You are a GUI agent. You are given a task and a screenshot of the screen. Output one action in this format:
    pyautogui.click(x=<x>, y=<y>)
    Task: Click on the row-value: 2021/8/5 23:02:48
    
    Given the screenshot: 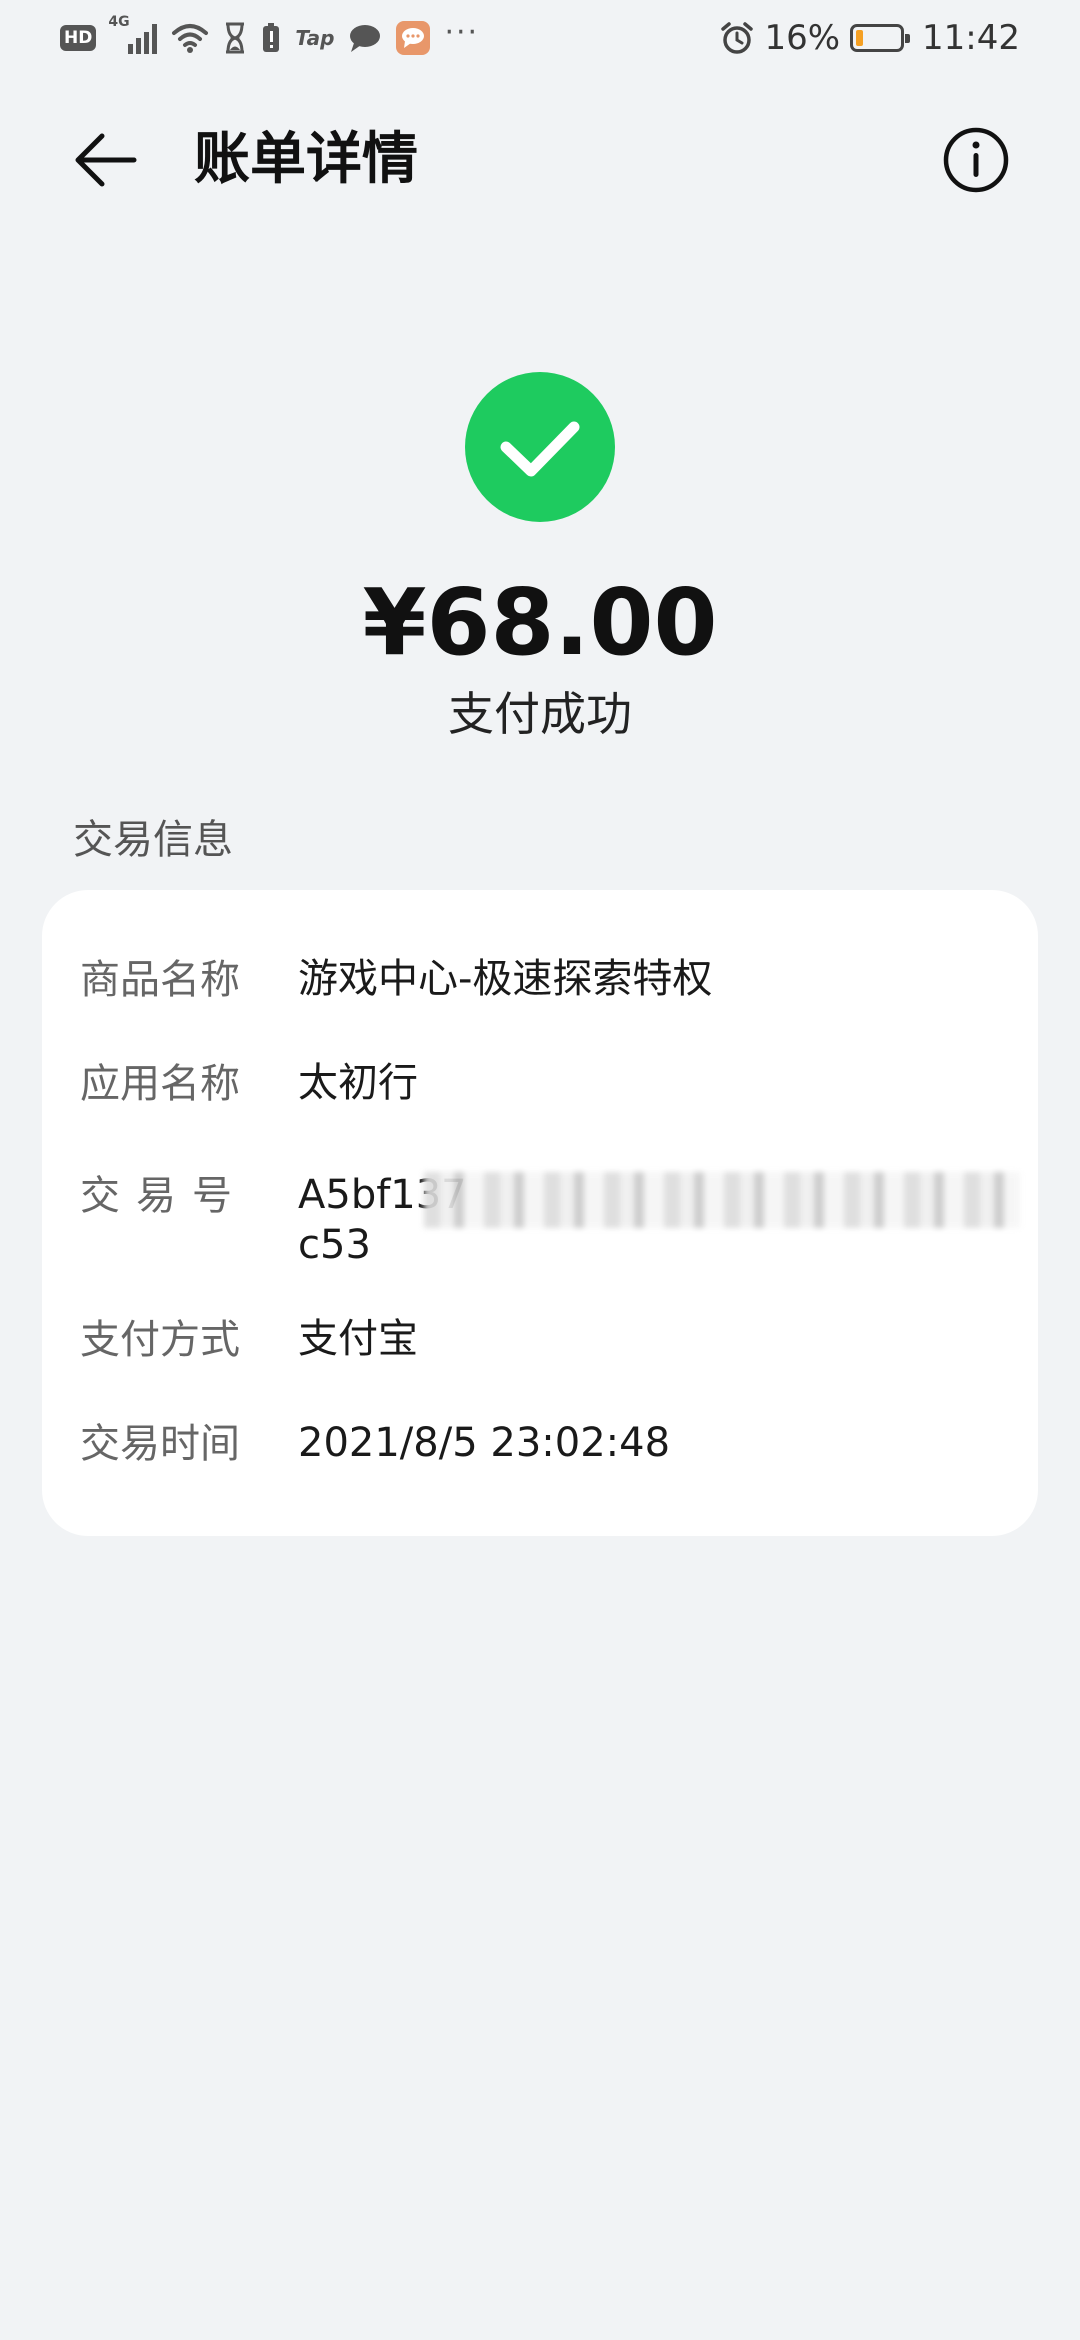 What is the action you would take?
    pyautogui.click(x=484, y=1443)
    